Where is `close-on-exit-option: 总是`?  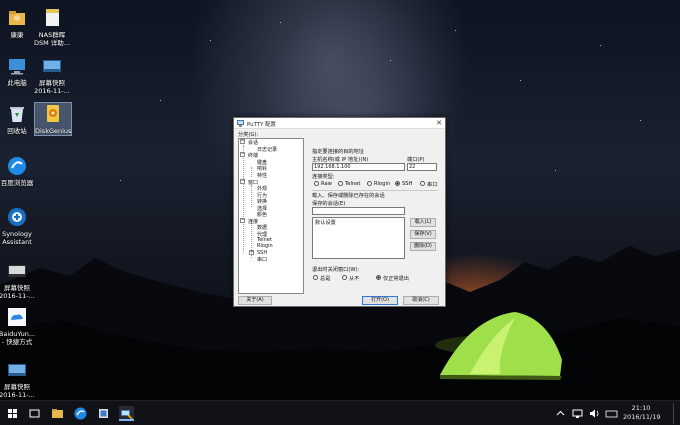 close-on-exit-option: 总是 is located at coordinates (325, 279).